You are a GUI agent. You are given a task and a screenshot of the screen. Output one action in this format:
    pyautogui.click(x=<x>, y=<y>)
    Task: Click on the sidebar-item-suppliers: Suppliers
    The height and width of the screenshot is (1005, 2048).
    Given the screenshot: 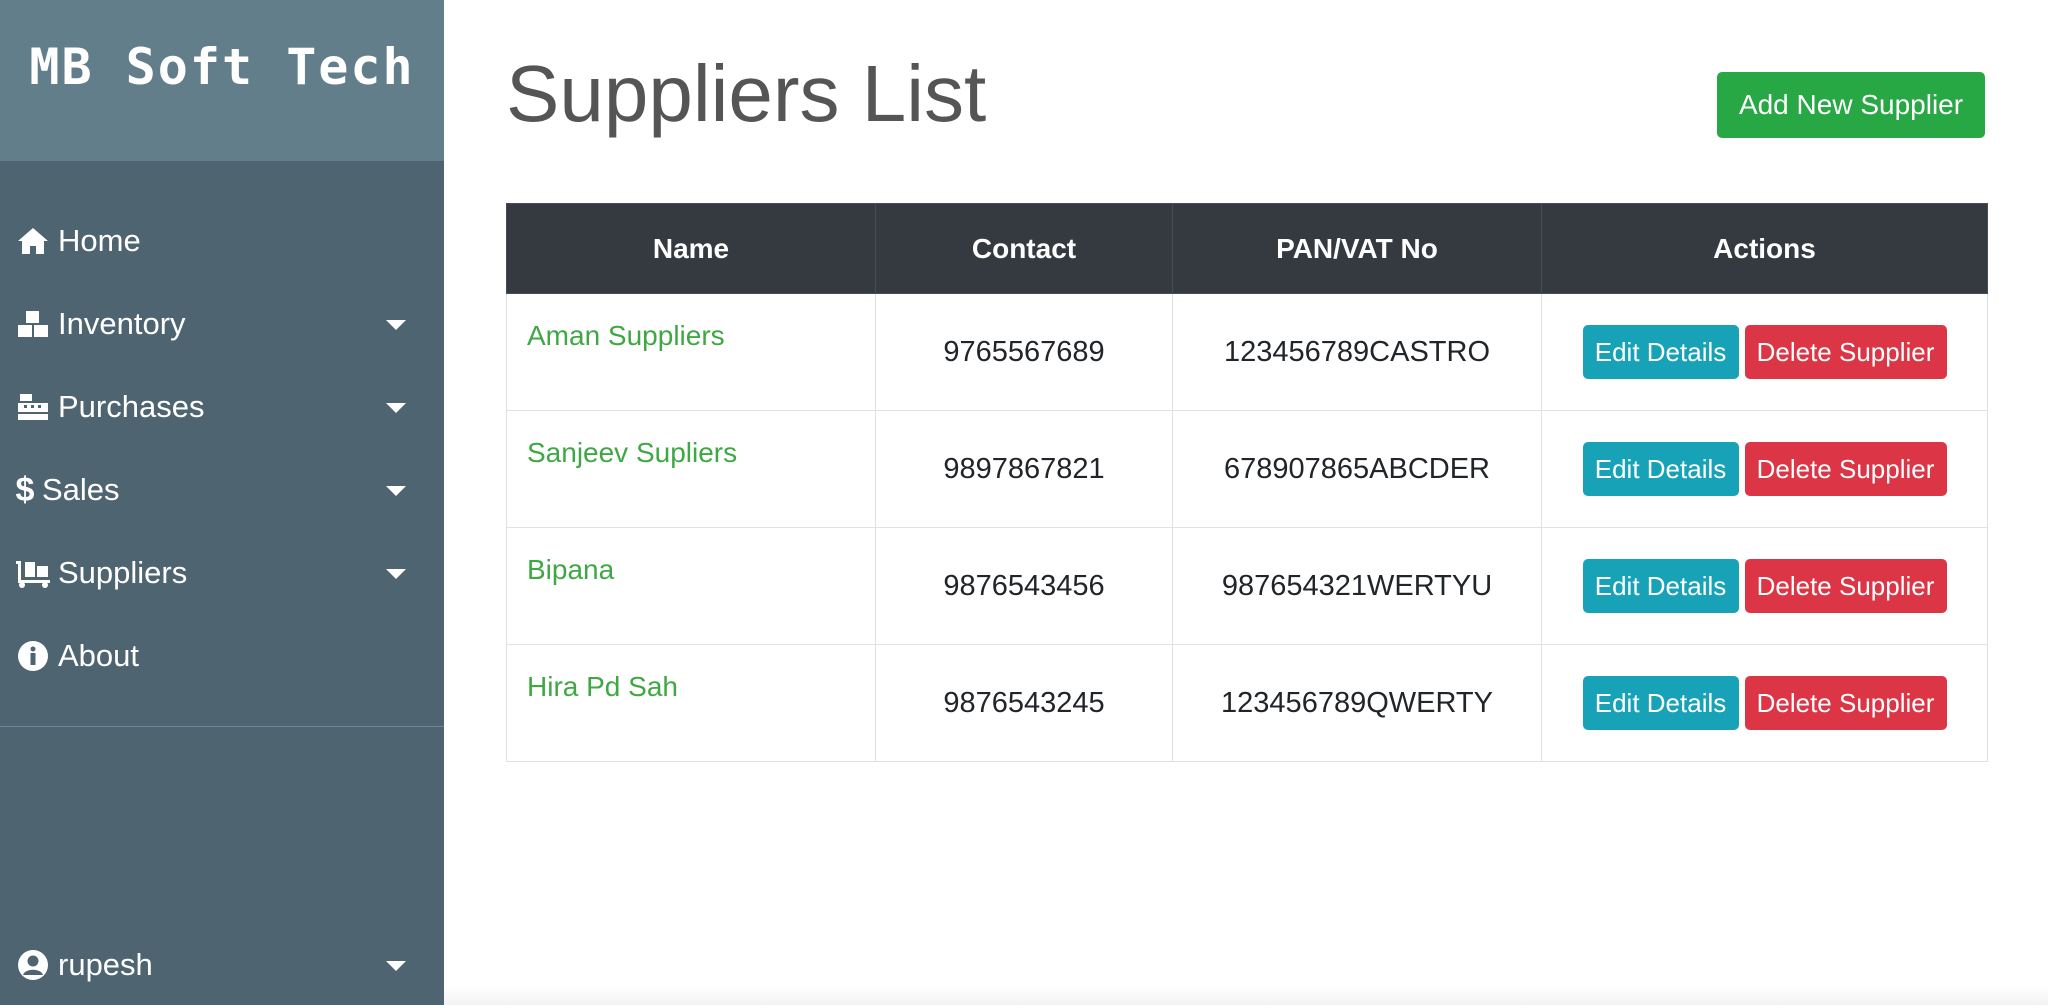 What is the action you would take?
    pyautogui.click(x=222, y=573)
    